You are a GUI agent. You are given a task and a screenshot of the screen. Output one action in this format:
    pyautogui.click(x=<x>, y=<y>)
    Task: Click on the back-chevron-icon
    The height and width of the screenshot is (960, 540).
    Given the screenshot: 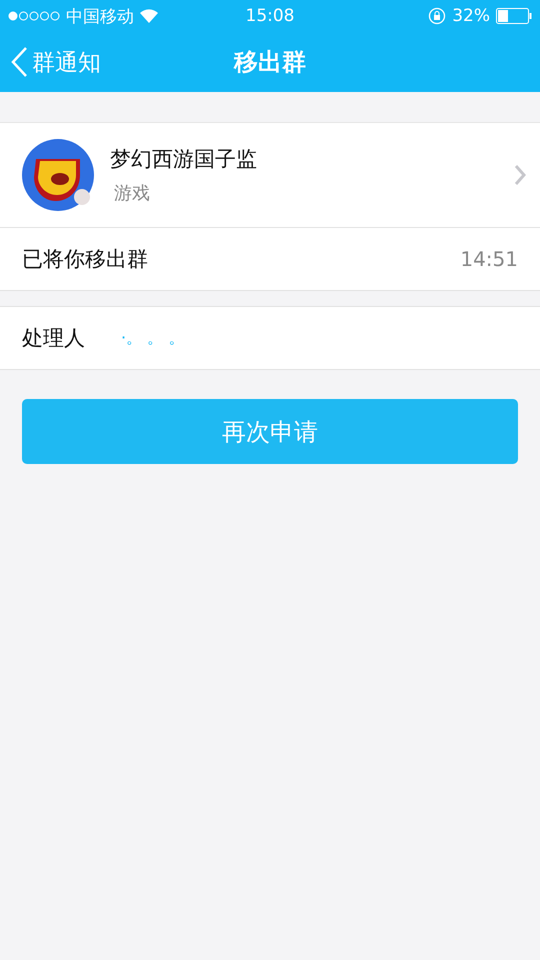 What is the action you would take?
    pyautogui.click(x=19, y=62)
    